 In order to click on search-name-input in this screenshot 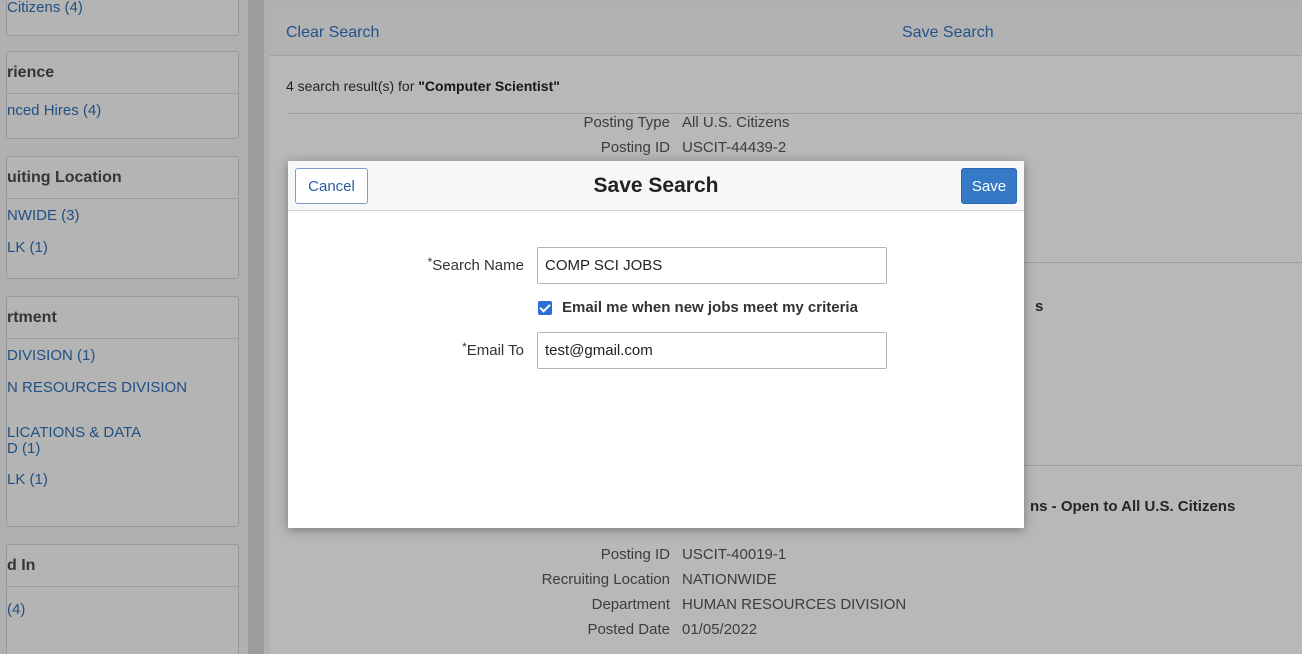, I will do `click(712, 265)`.